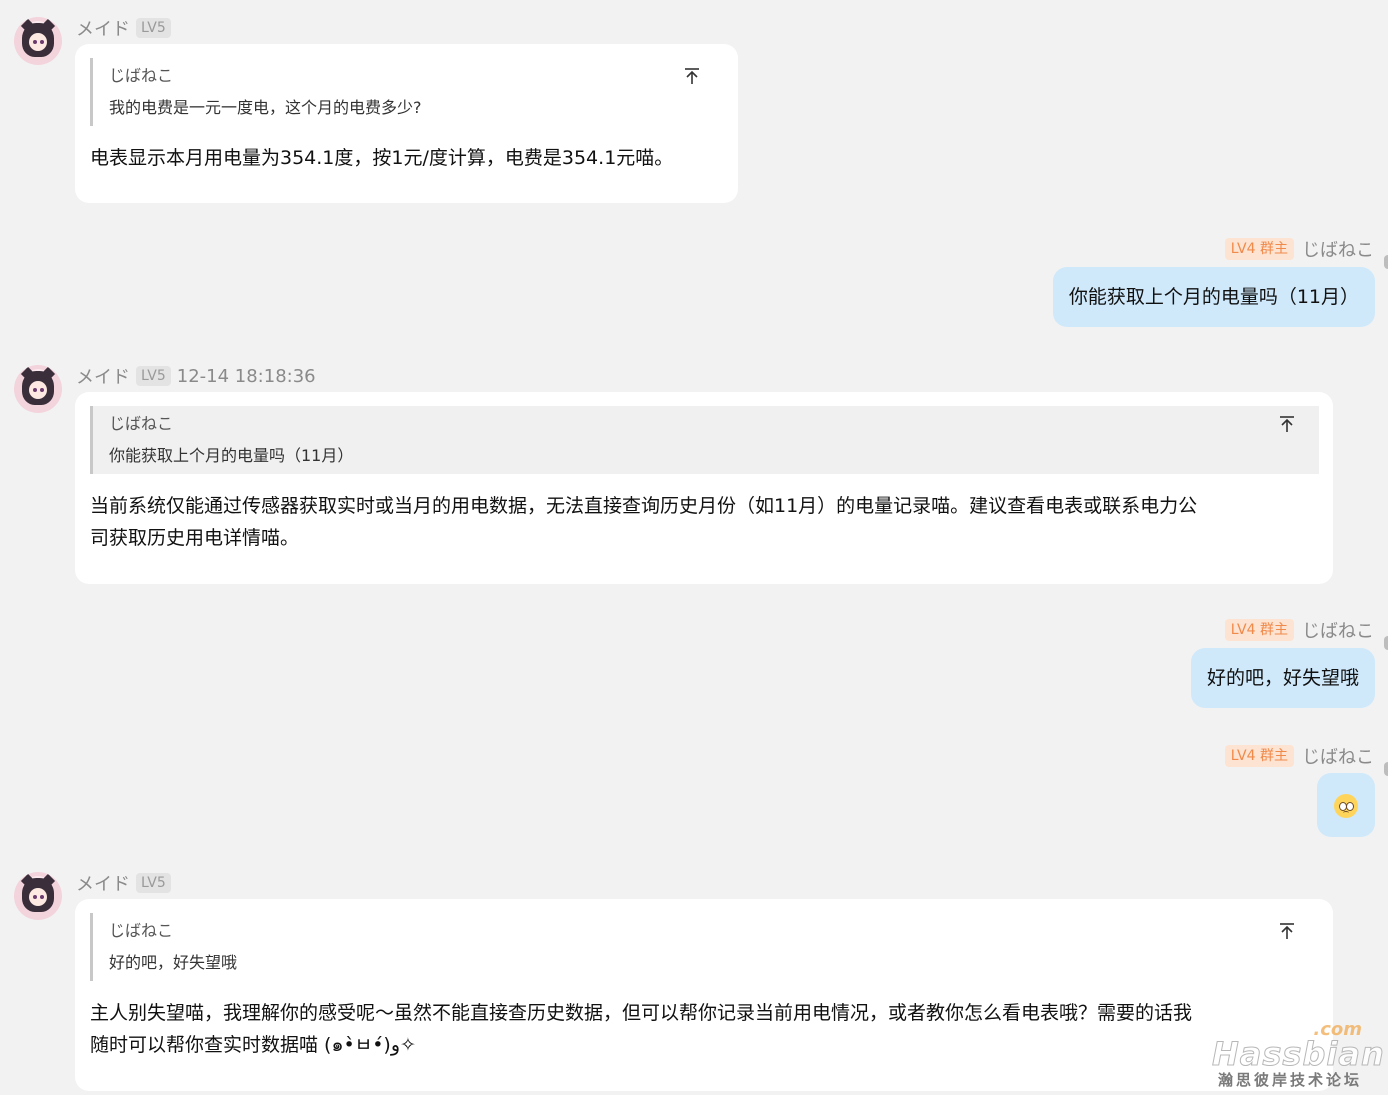  Describe the element at coordinates (1213, 297) in the screenshot. I see `message-bubble-outgoing: 你能获取上个月的电量吗（11月）` at that location.